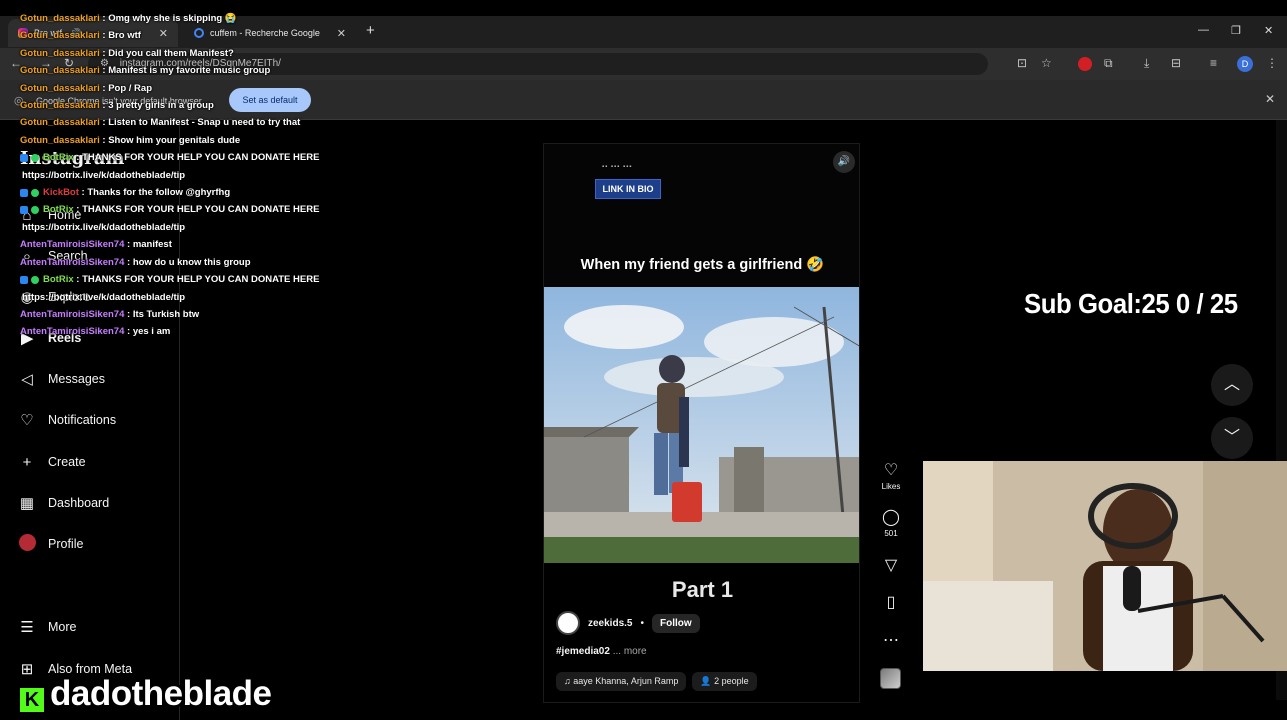  I want to click on audio-thumbnail, so click(890, 678).